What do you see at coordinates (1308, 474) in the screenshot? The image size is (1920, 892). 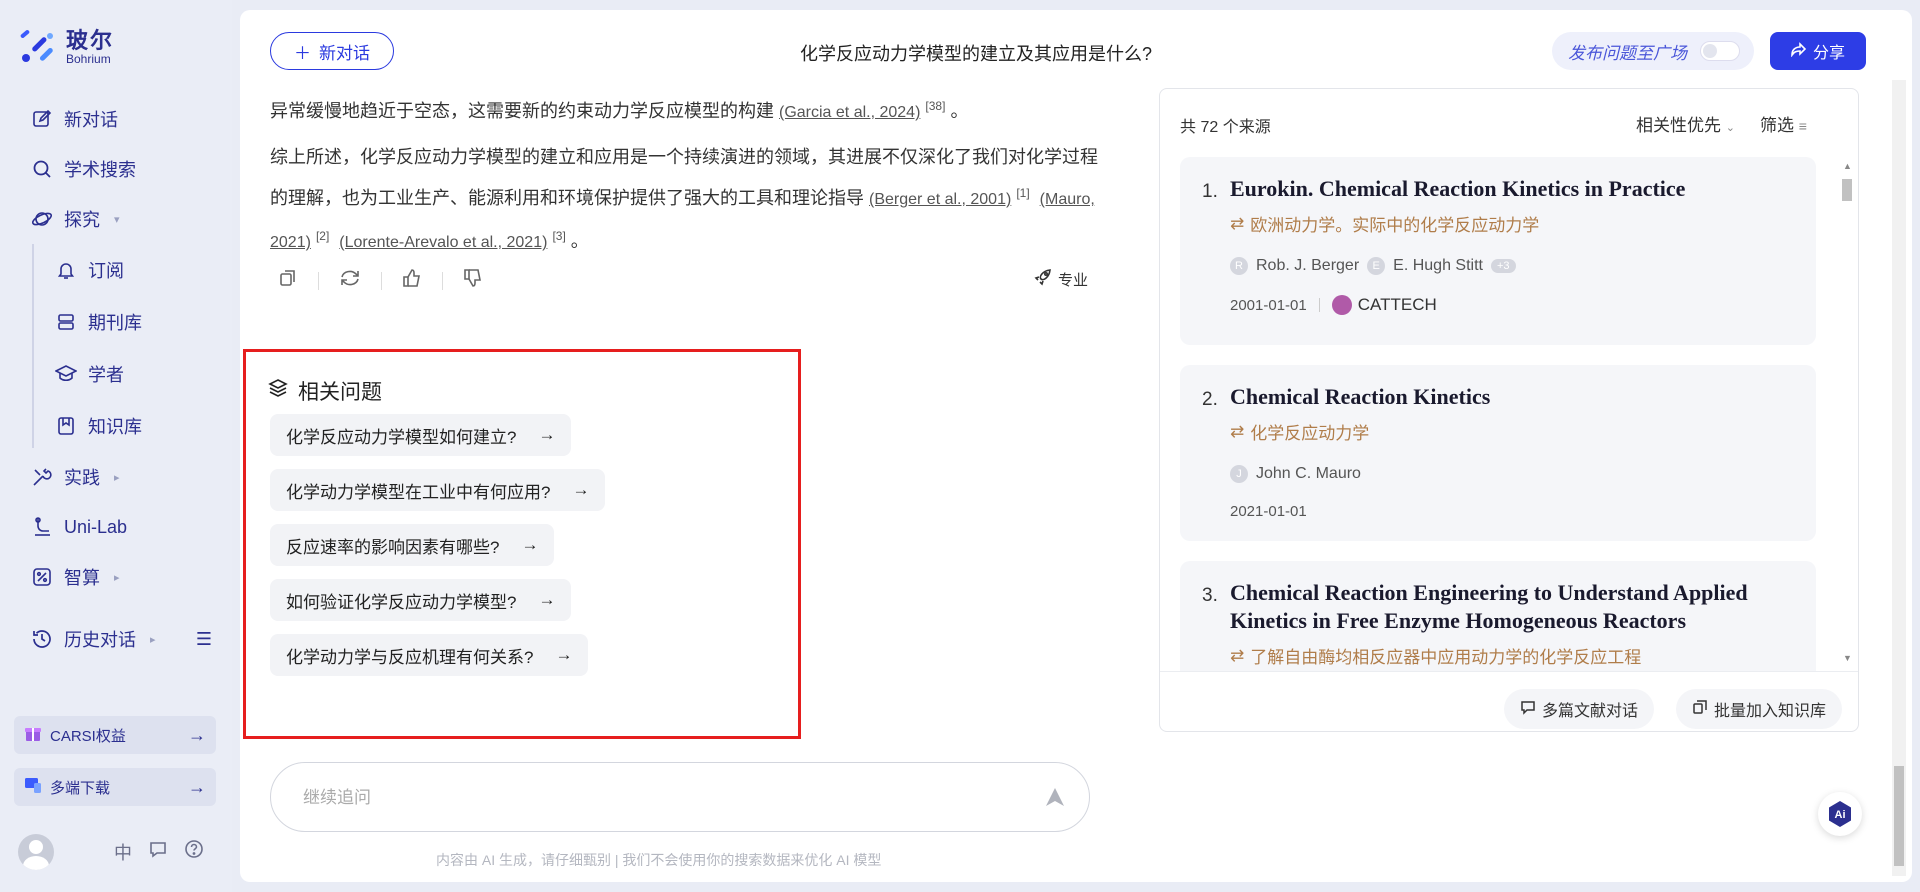 I see `author-name: John C. Mauro` at bounding box center [1308, 474].